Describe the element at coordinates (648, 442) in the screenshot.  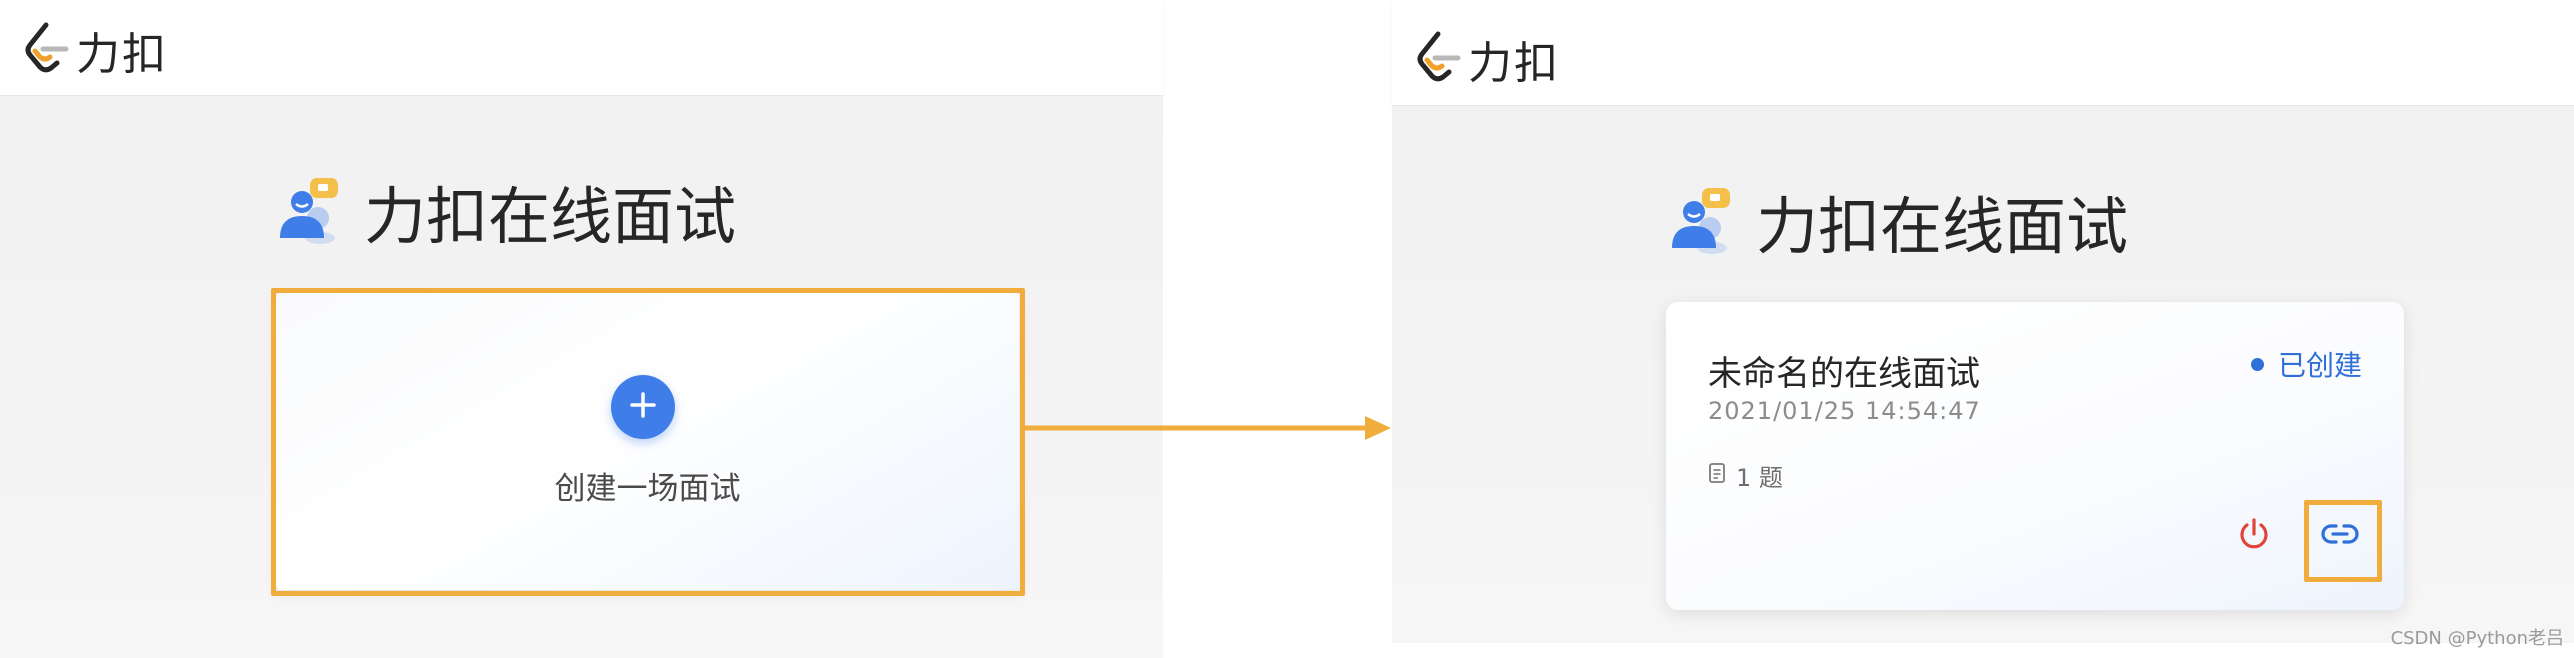
I see `highlight-frame-create` at that location.